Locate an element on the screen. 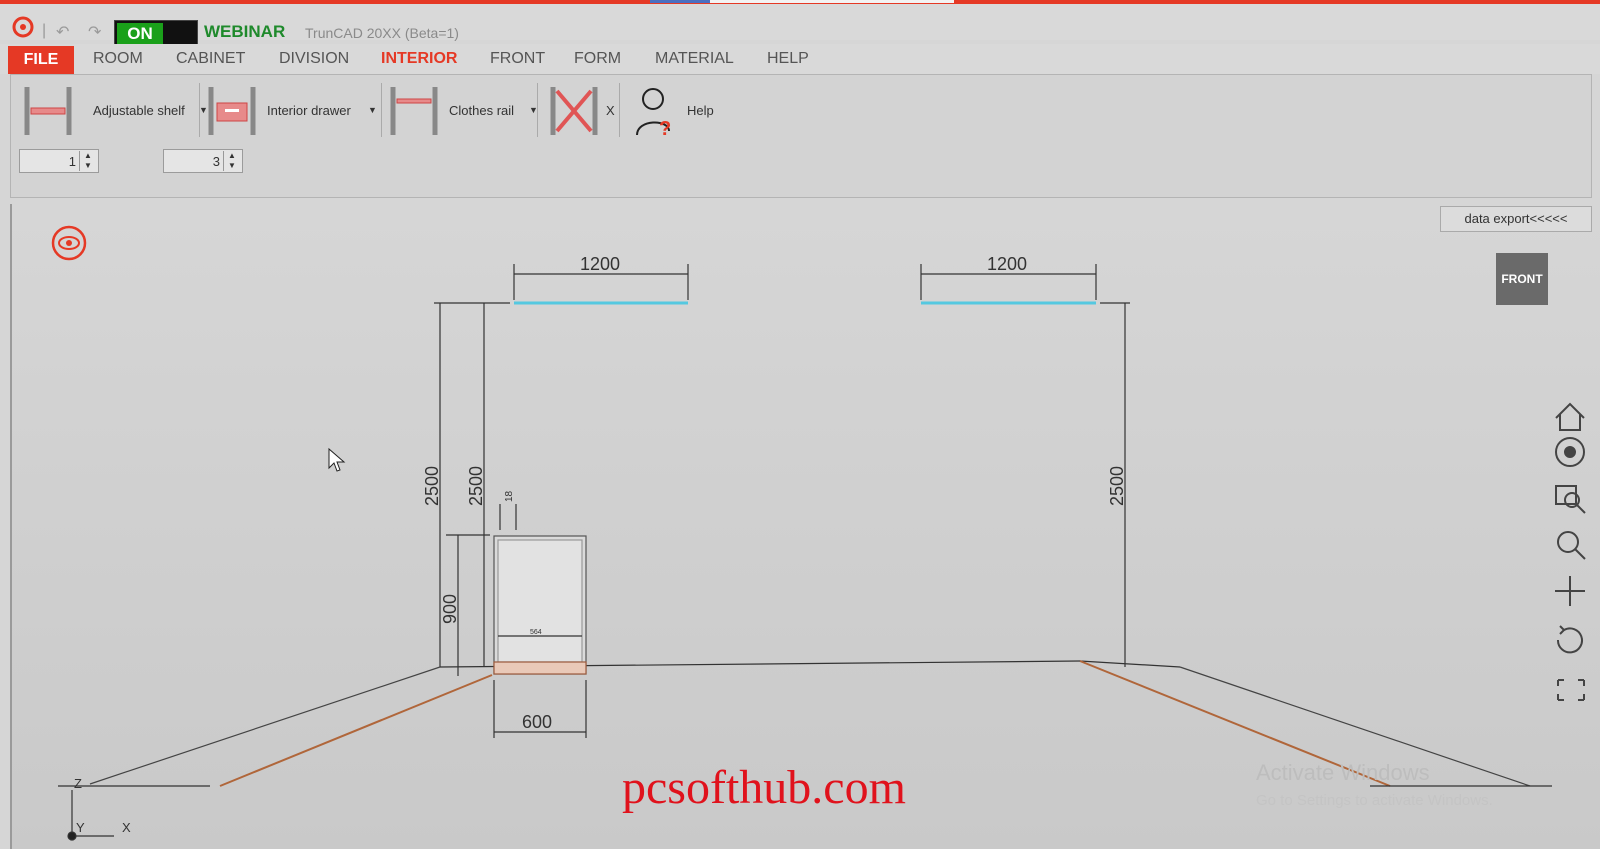  site-watermark: pcsofthub.com is located at coordinates (764, 787).